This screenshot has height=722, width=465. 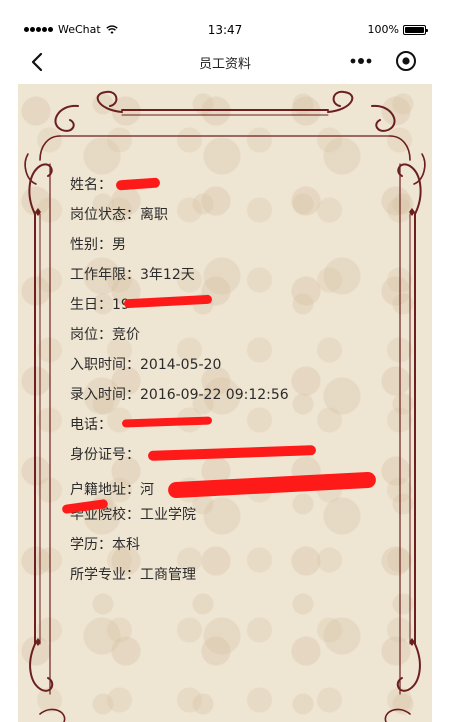 What do you see at coordinates (415, 29) in the screenshot?
I see `battery-icon` at bounding box center [415, 29].